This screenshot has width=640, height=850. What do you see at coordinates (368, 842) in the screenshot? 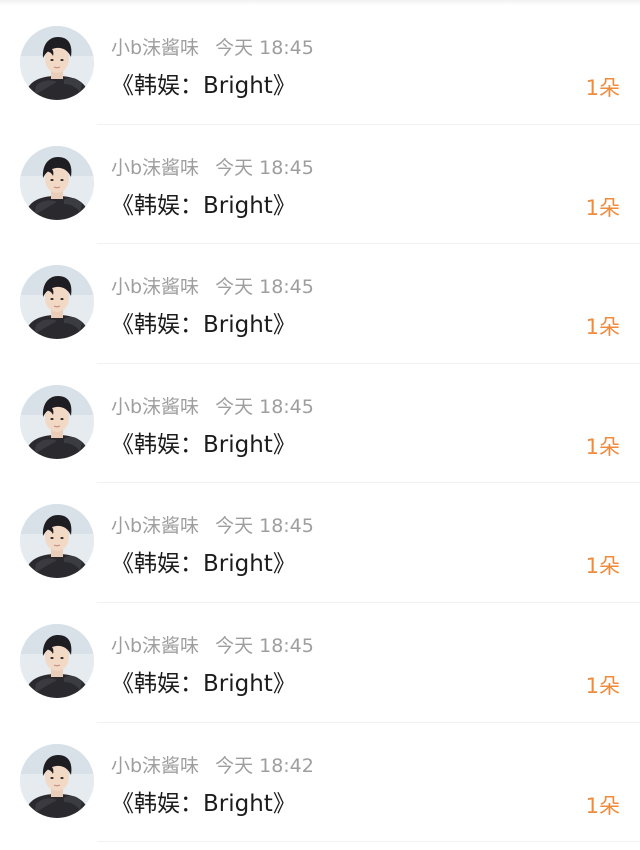
I see `divider` at bounding box center [368, 842].